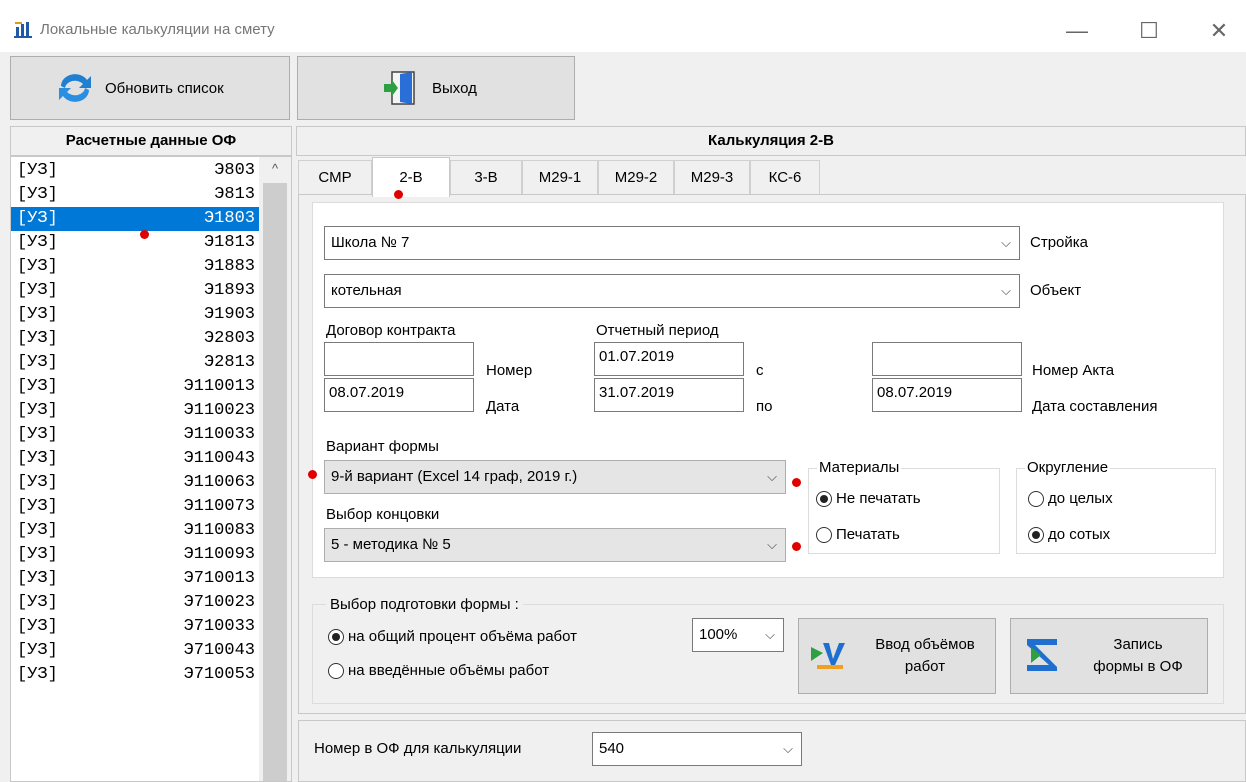 Image resolution: width=1246 pixels, height=782 pixels. What do you see at coordinates (219, 506) in the screenshot?
I see `list-item-id: Э110073` at bounding box center [219, 506].